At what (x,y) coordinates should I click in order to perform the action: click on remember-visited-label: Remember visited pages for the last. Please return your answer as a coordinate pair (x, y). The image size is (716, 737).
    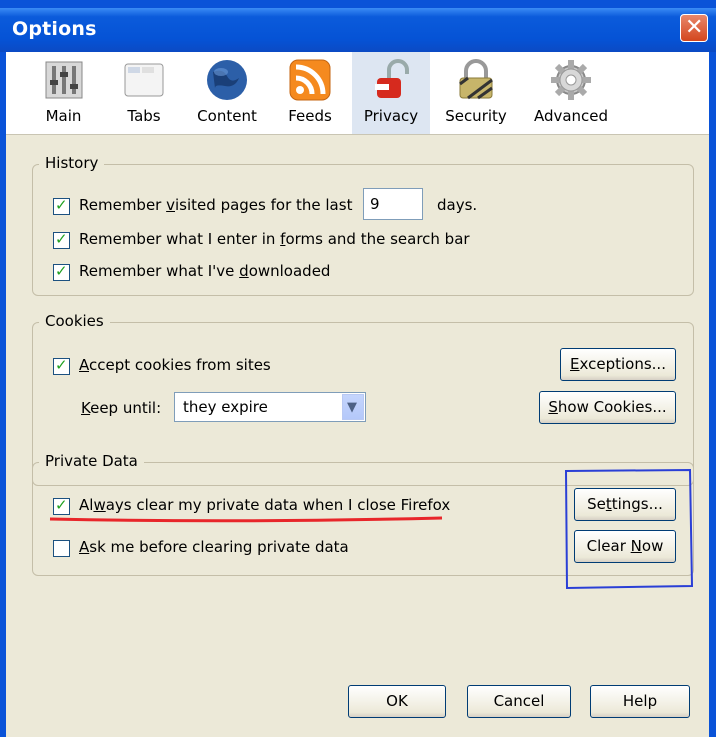
    Looking at the image, I should click on (216, 205).